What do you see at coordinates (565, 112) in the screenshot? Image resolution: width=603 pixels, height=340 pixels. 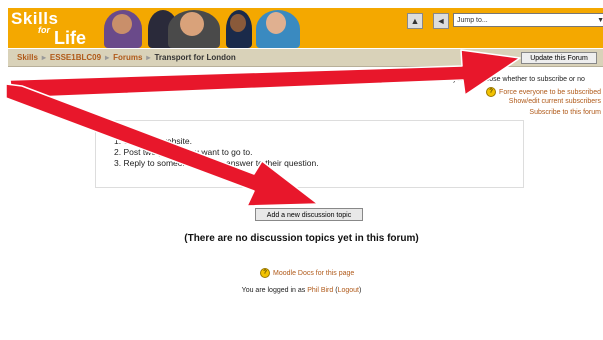 I see `subscribe-link: Subscribe to this forum` at bounding box center [565, 112].